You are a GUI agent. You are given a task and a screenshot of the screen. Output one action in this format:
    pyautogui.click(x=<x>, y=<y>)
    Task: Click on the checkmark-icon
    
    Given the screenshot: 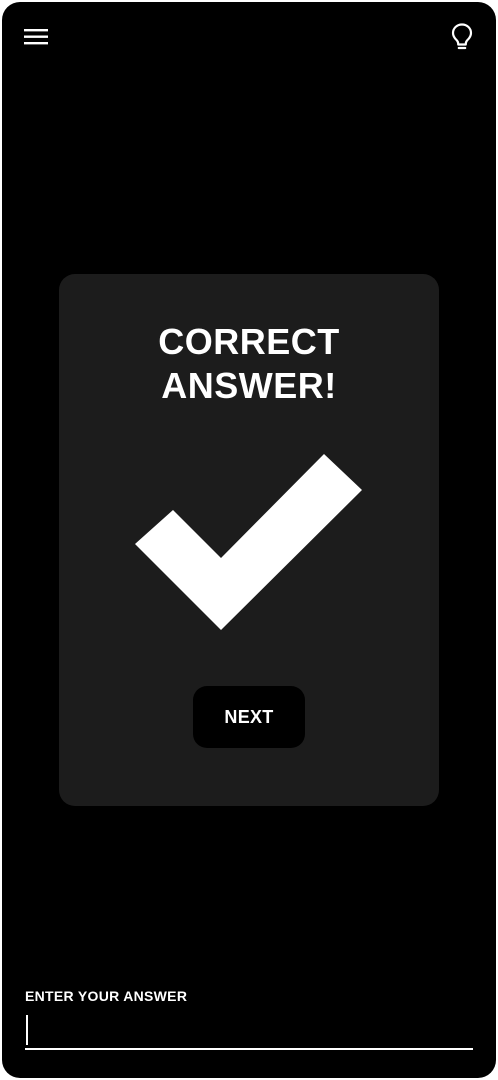 What is the action you would take?
    pyautogui.click(x=250, y=542)
    